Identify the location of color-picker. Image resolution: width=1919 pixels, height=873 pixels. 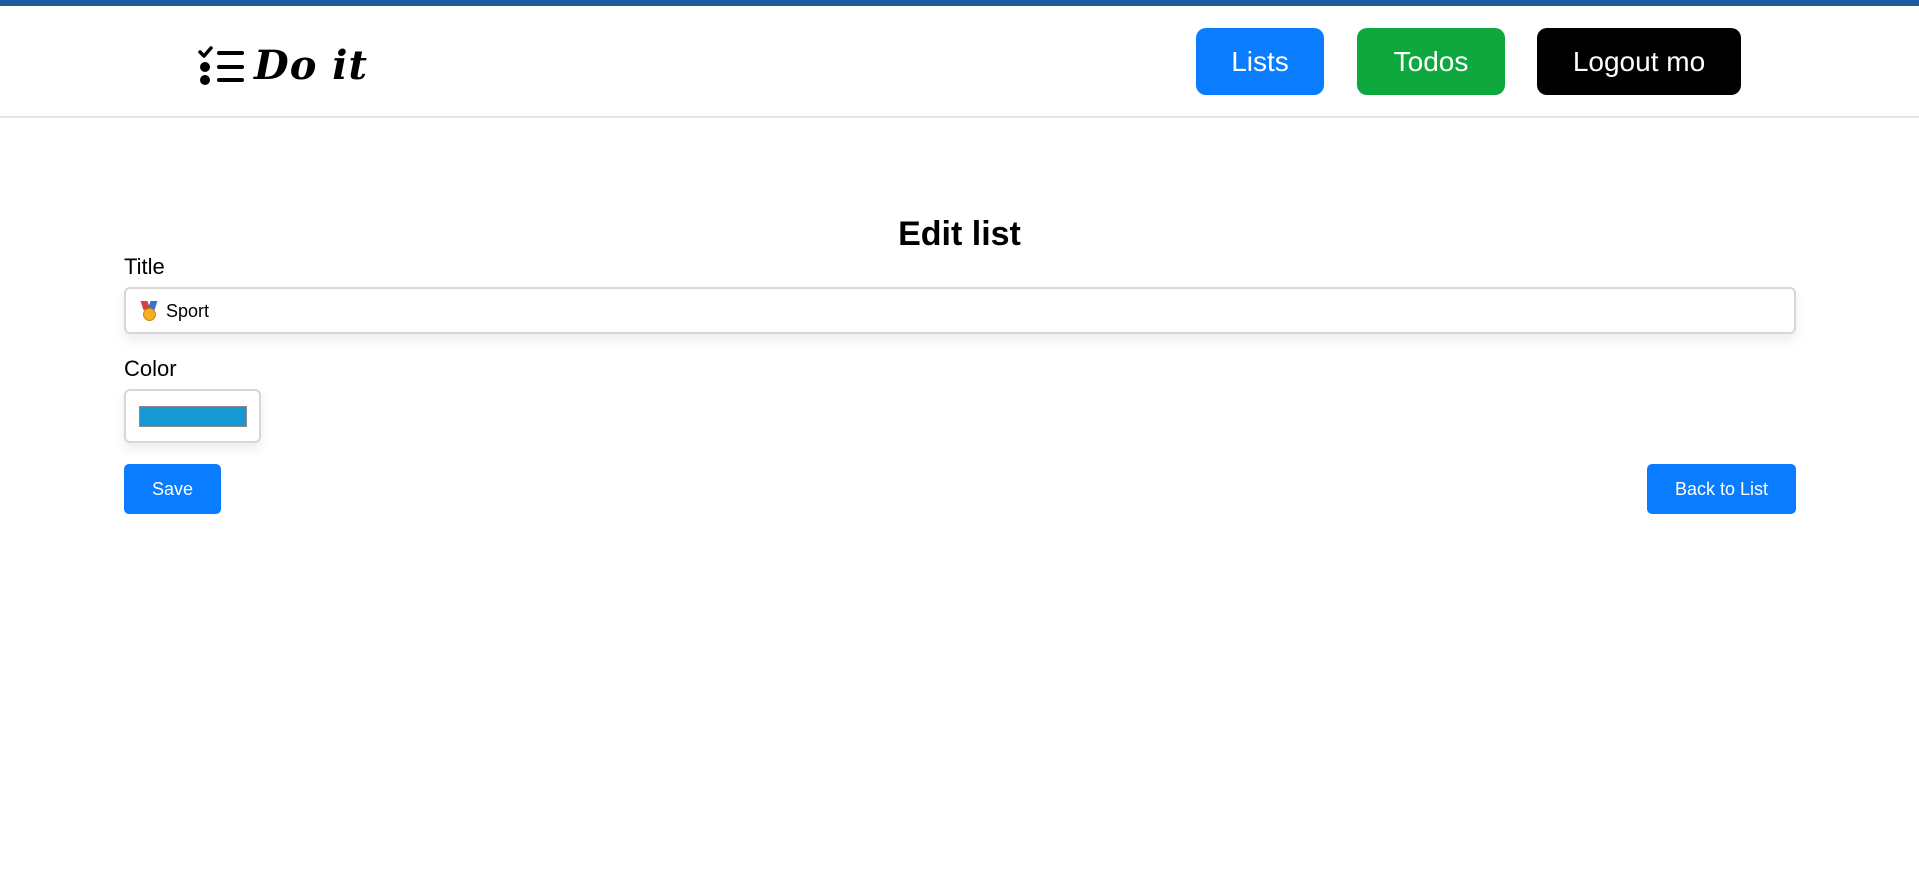
(192, 416).